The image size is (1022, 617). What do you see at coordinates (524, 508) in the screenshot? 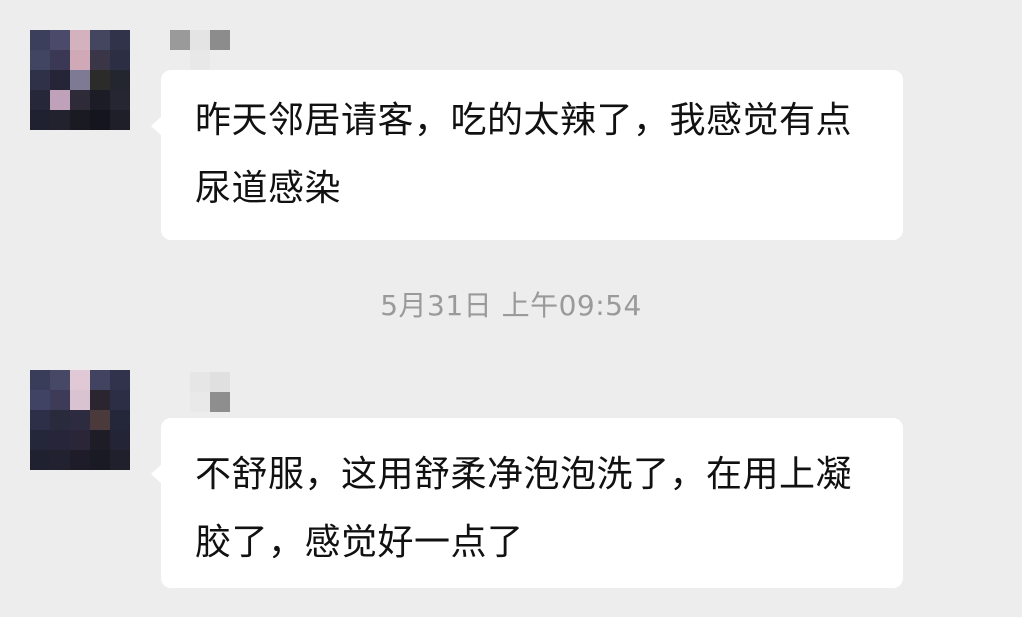
I see `message-text: 不舒服，这用舒柔净泡泡洗了，在用上凝胶了，感觉好一点了` at bounding box center [524, 508].